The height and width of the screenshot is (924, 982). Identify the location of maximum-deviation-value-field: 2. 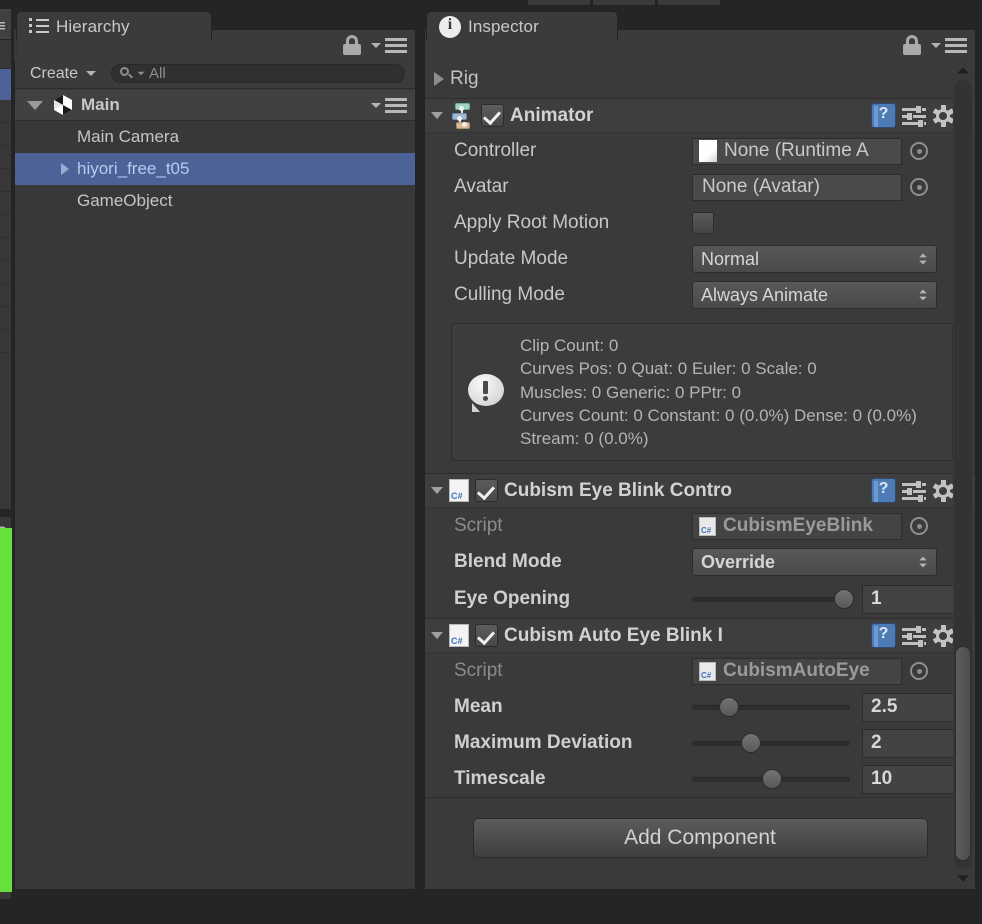
(914, 743).